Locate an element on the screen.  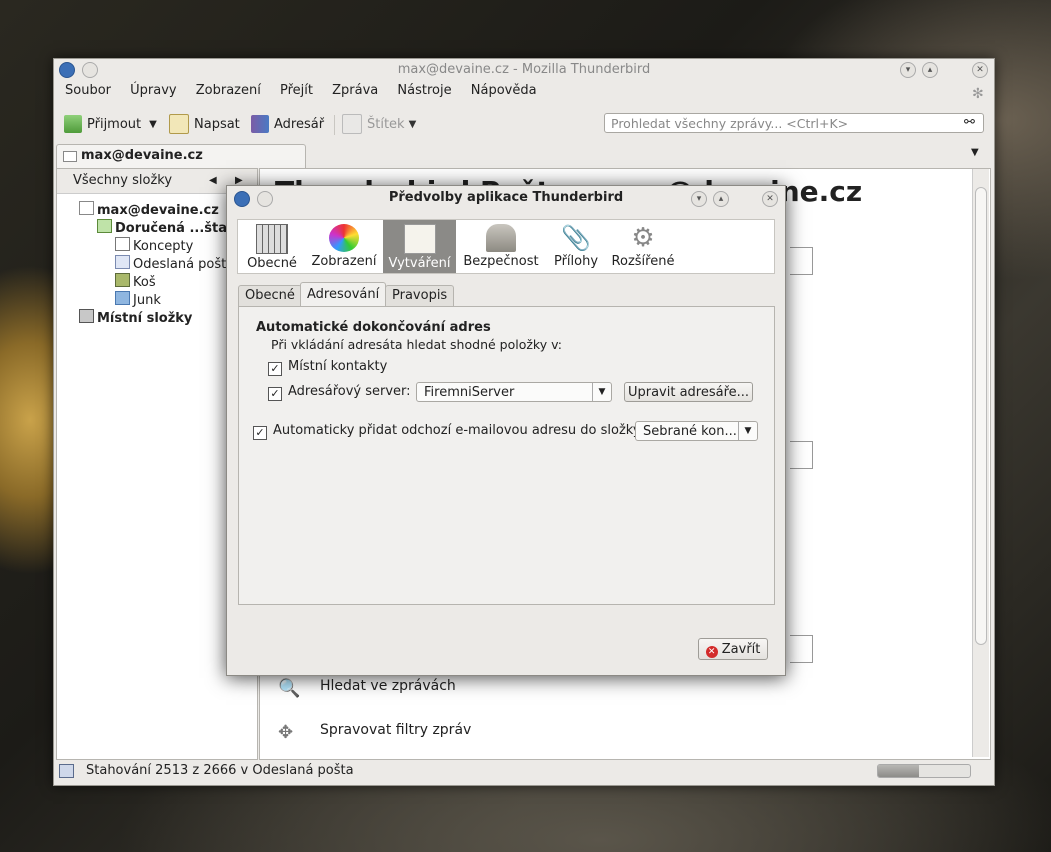
close-window-icon: ✕ is located at coordinates (980, 70).